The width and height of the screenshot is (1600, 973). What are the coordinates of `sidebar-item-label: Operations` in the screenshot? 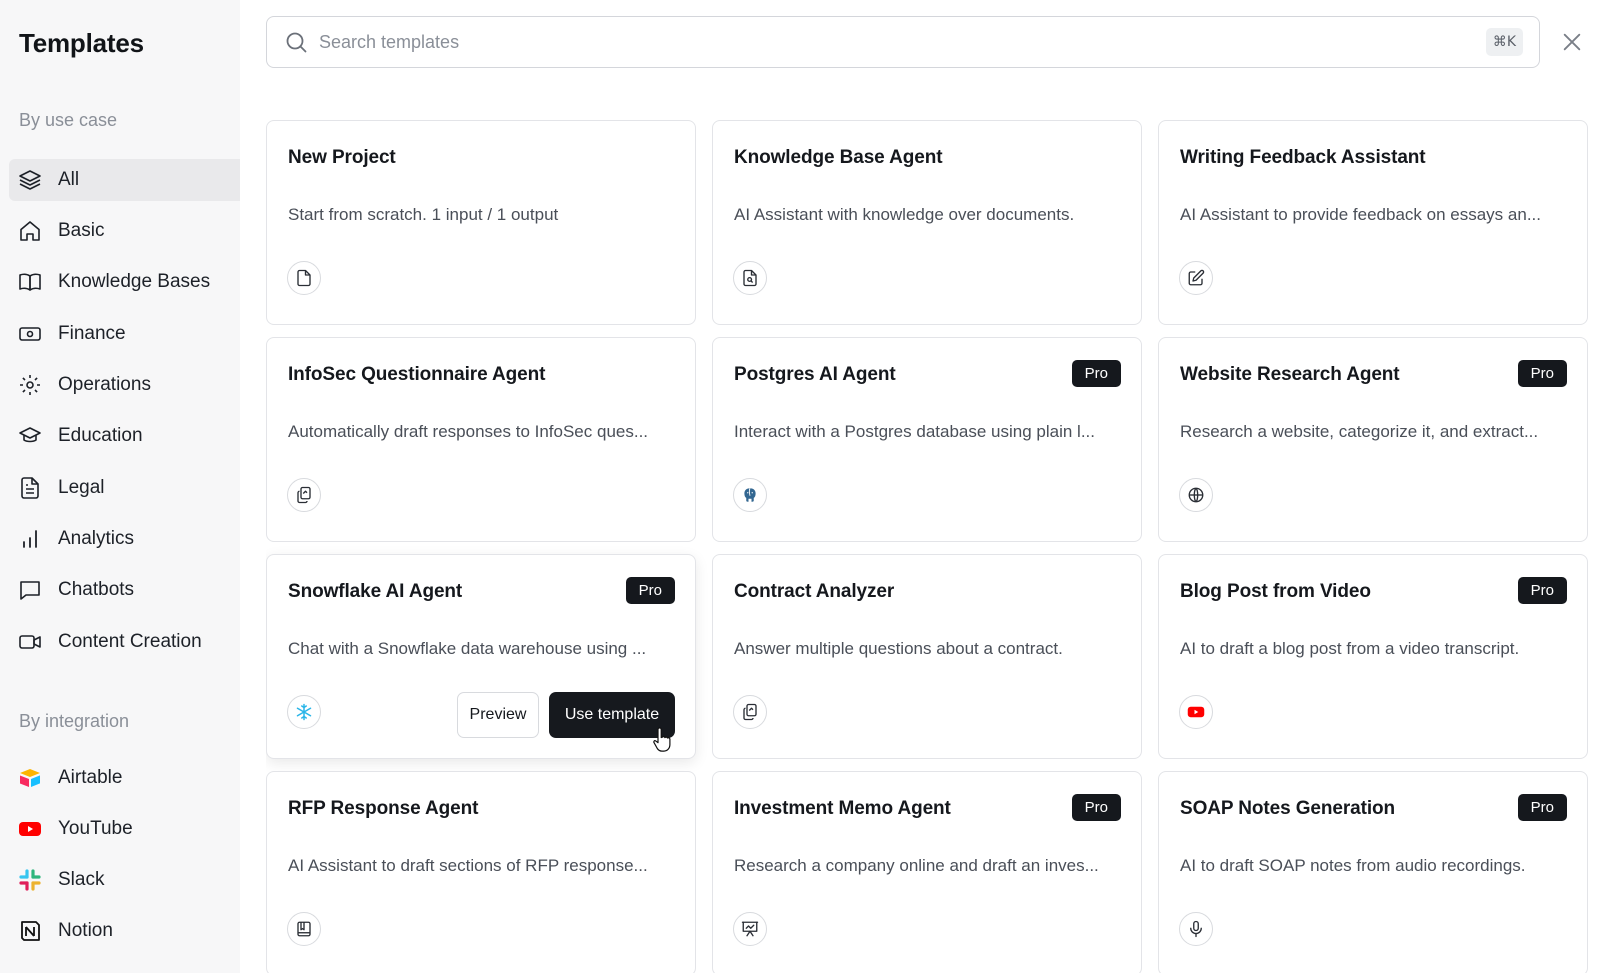 It's located at (104, 384).